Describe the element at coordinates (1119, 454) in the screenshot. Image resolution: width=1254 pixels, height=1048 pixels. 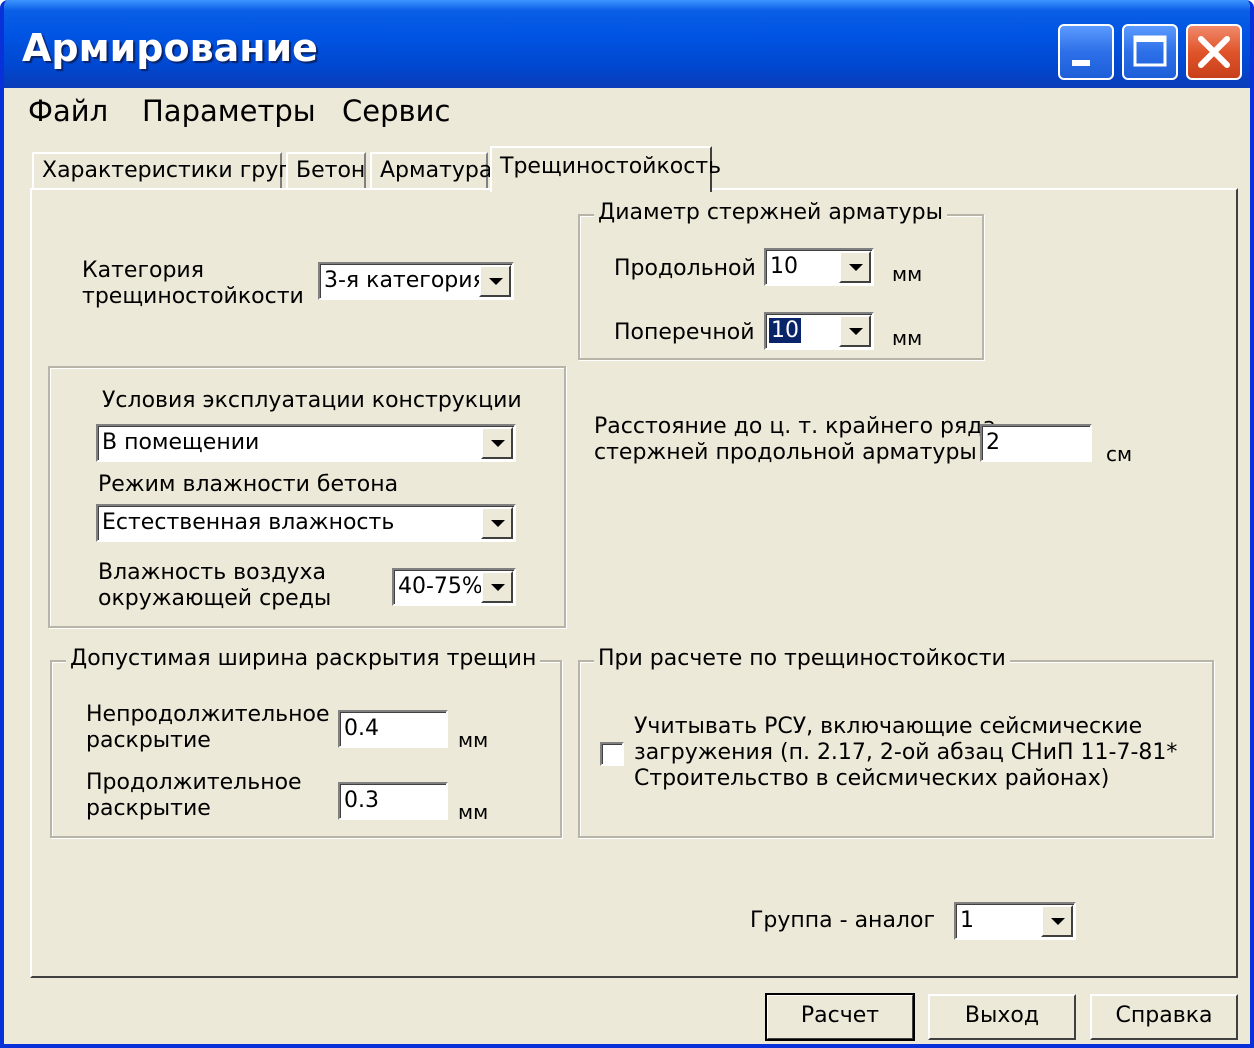
I see `distance-unit: см` at that location.